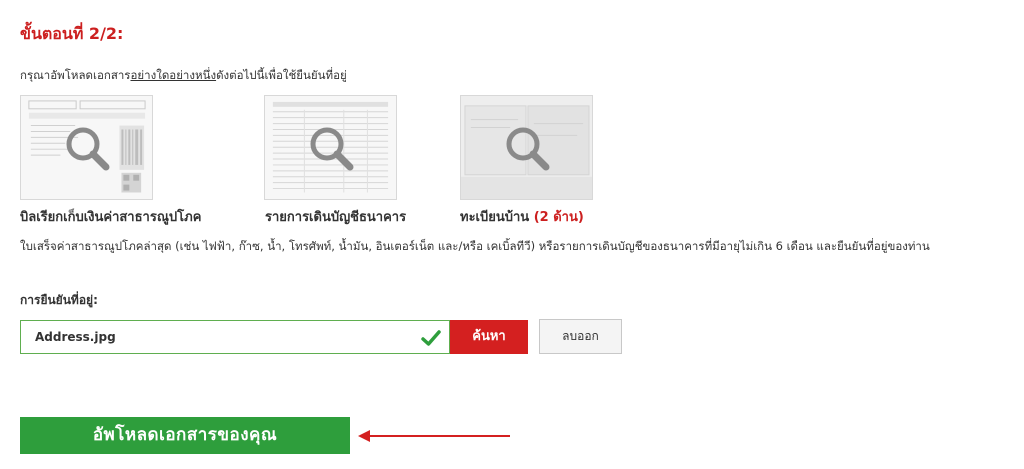  Describe the element at coordinates (185, 435) in the screenshot. I see `upload-documents-button: อัพโหลดเอกสารของคุณ` at that location.